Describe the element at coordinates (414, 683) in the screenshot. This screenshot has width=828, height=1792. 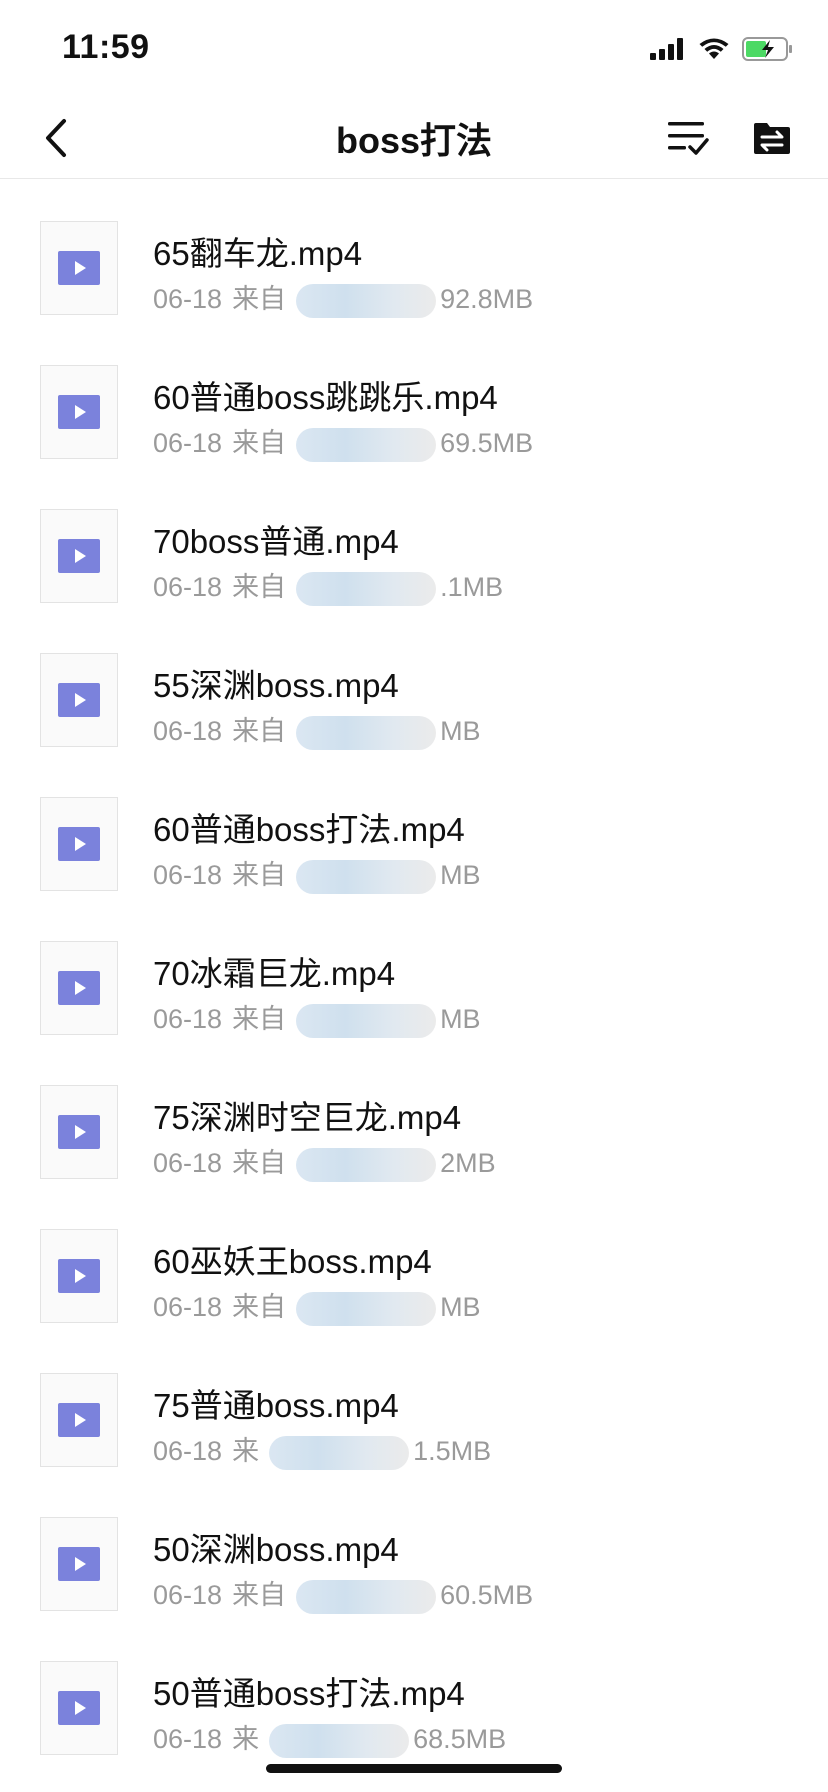
I see `file-list-item: 55深渊boss.mp4 06-18 来自 MB` at that location.